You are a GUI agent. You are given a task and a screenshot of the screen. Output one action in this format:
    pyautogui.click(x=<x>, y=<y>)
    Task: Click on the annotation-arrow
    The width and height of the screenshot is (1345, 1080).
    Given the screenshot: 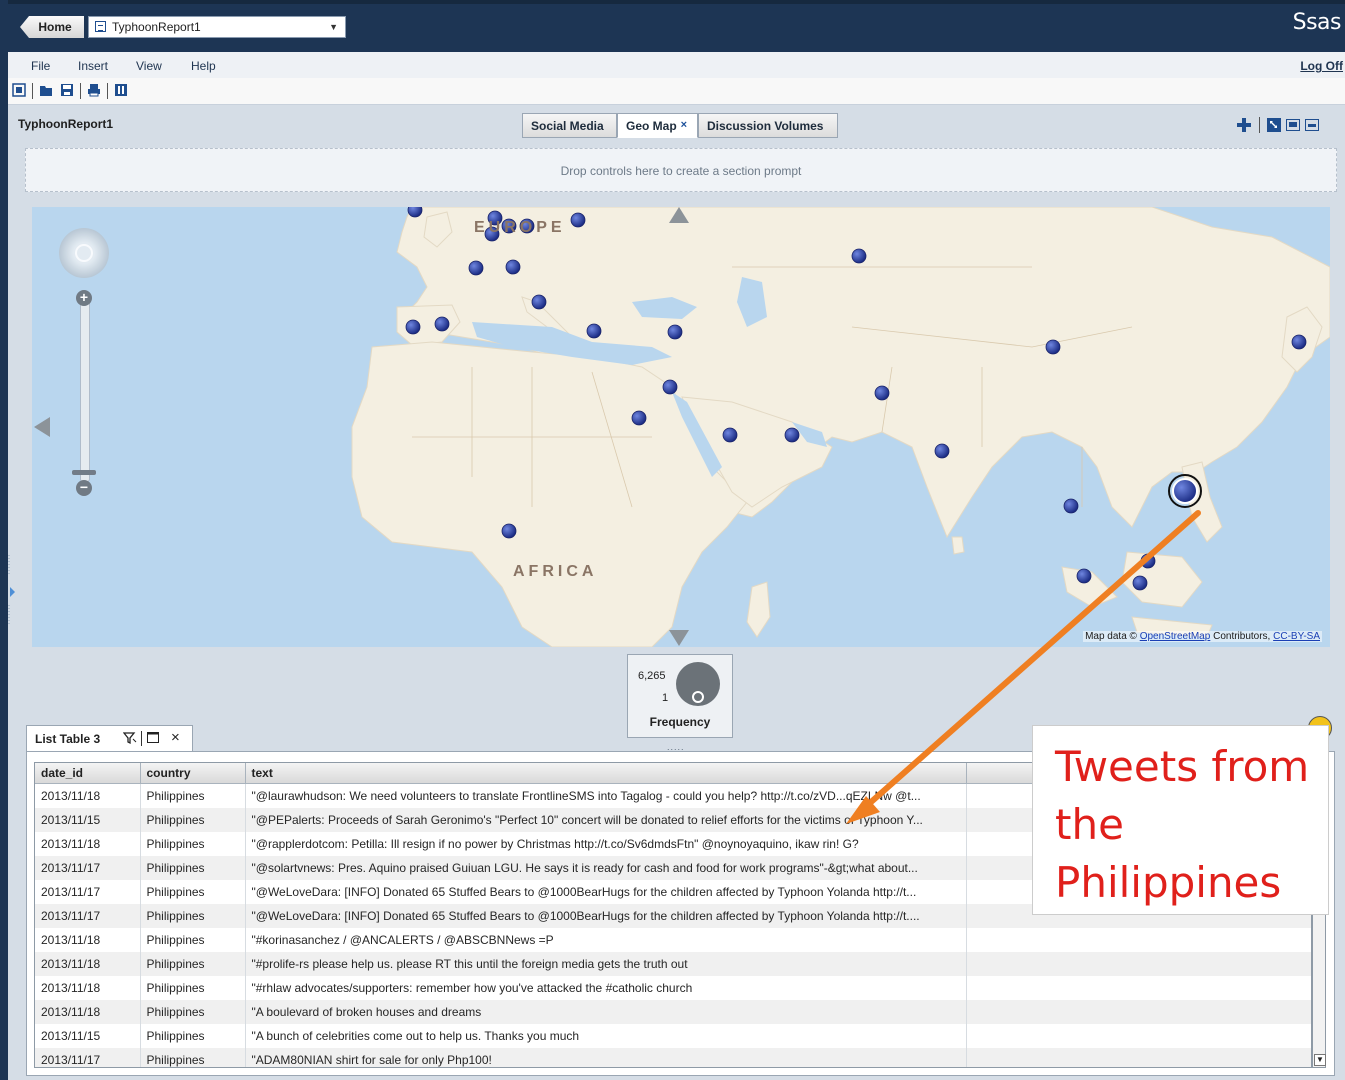 What is the action you would take?
    pyautogui.click(x=1024, y=649)
    